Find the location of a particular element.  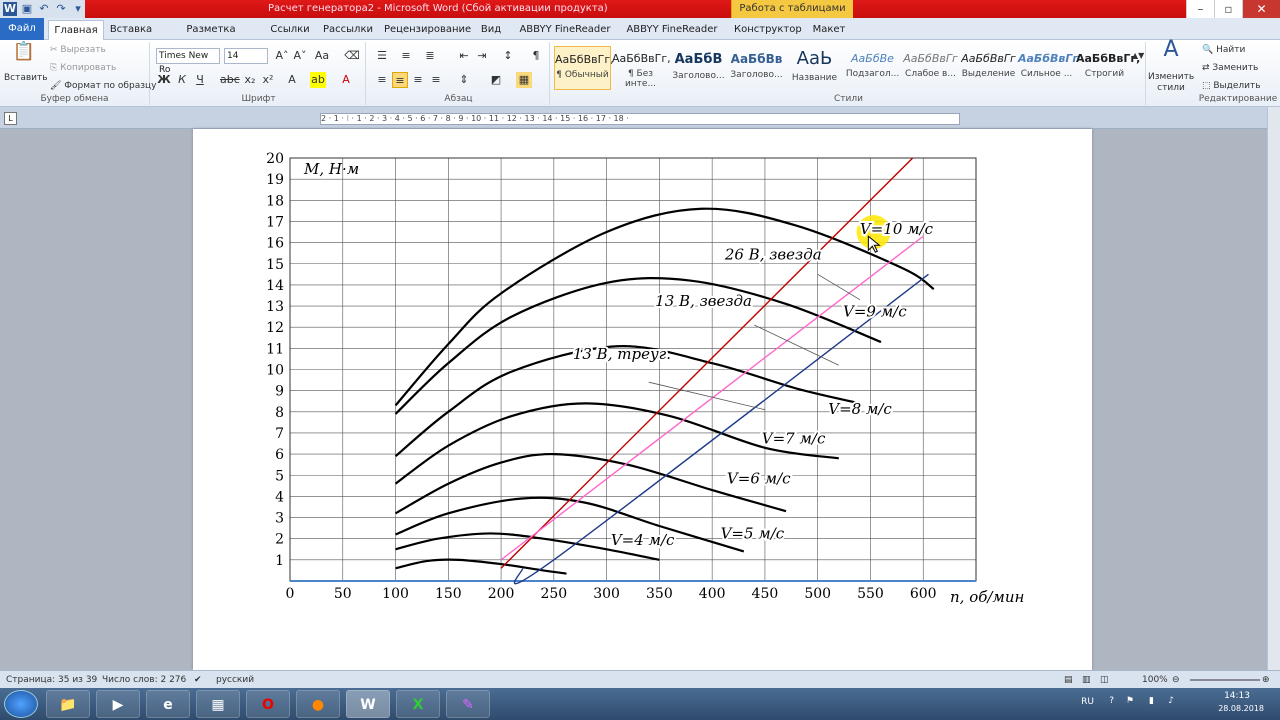

cut-button: ✂ Вырезать is located at coordinates (78, 50).